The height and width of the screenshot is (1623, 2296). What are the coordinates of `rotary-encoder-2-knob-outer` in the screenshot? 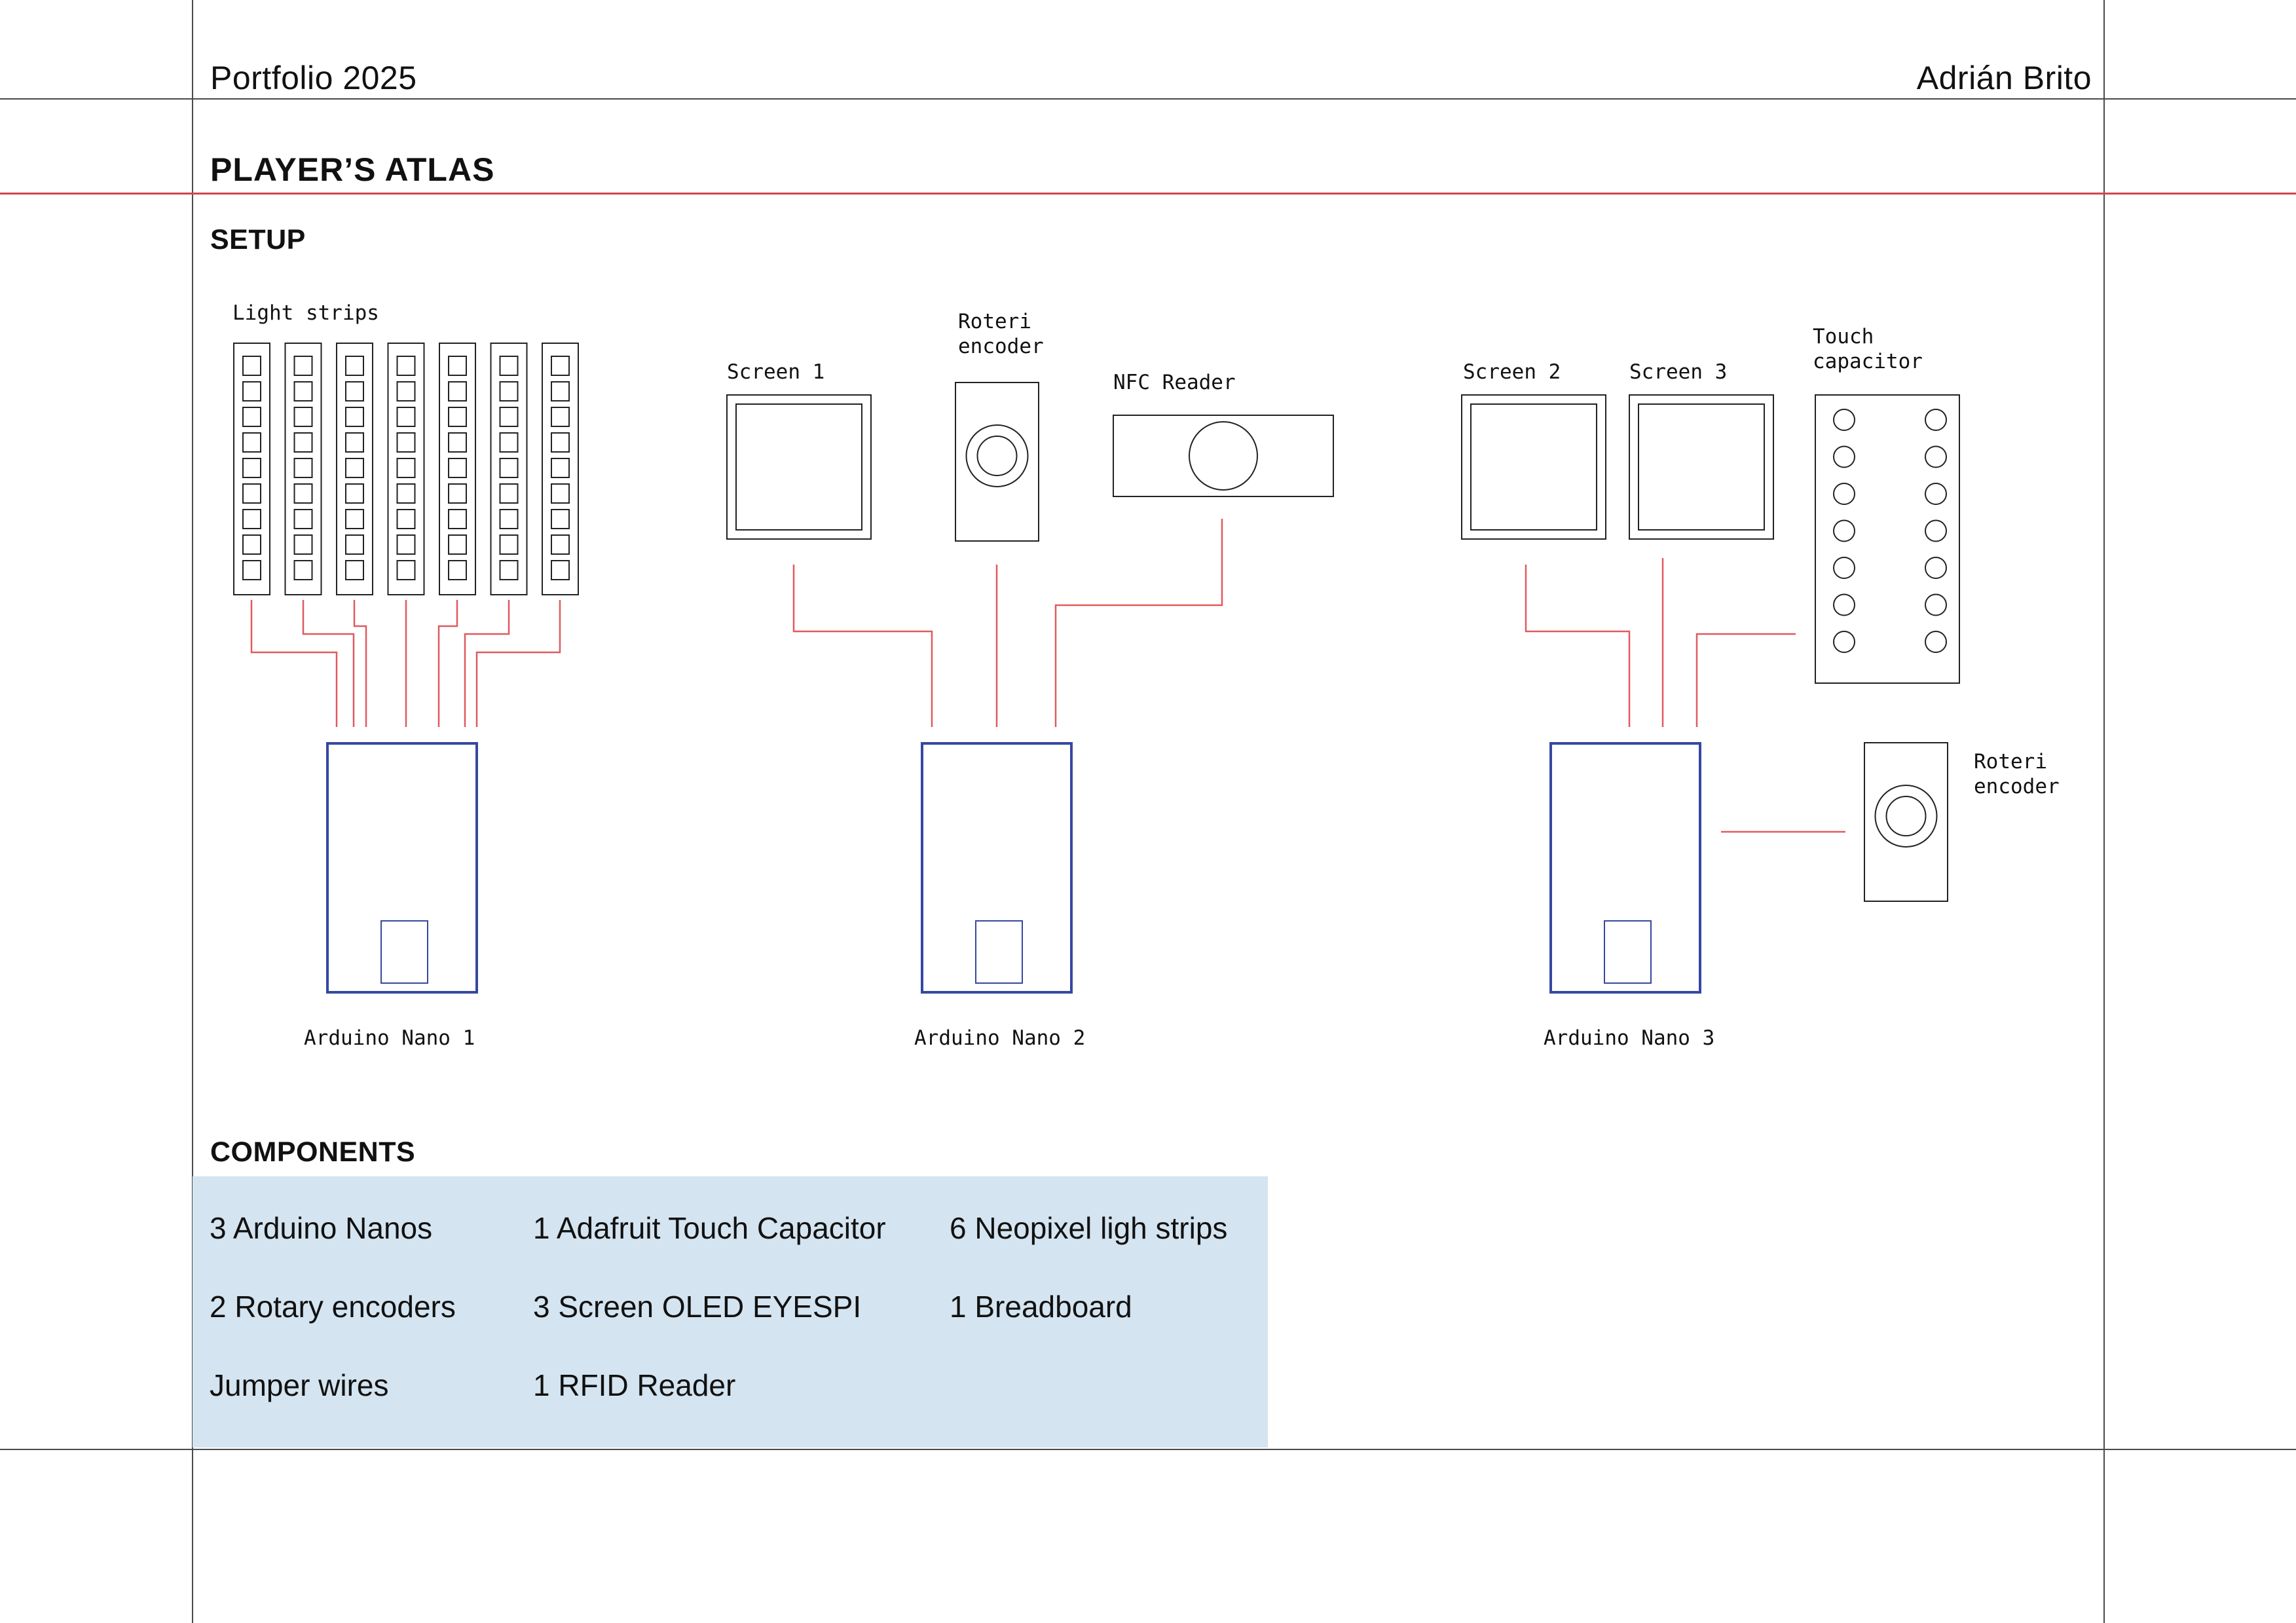 It's located at (1906, 816).